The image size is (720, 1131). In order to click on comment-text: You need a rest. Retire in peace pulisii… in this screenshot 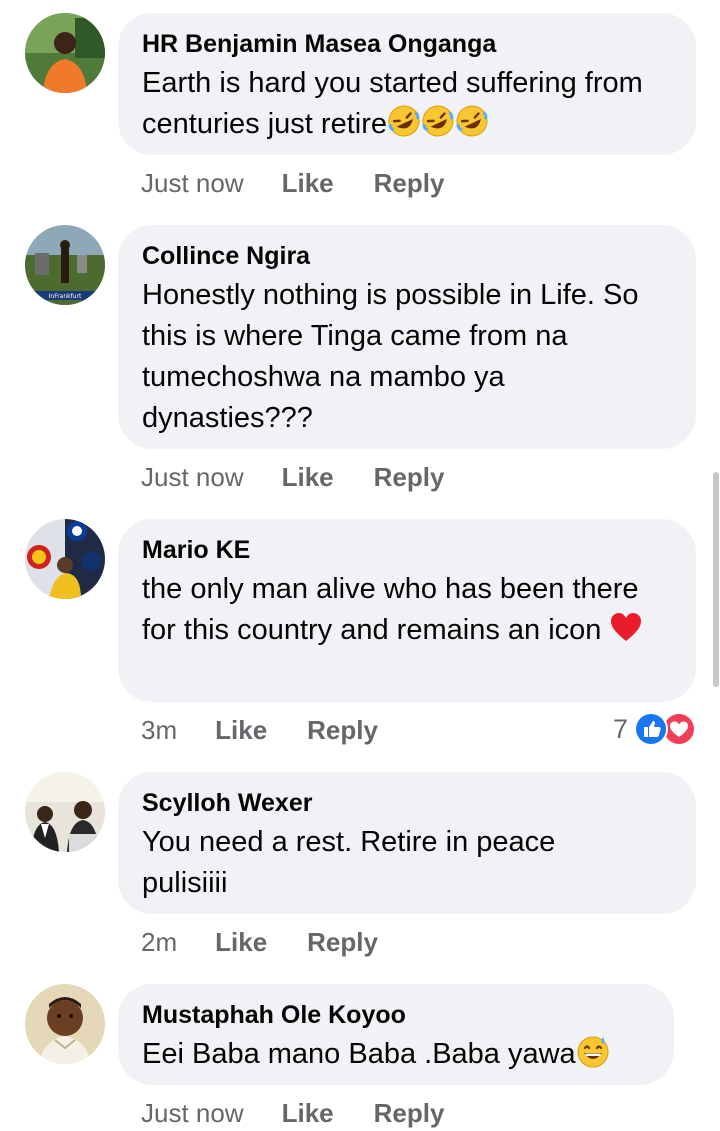, I will do `click(349, 862)`.